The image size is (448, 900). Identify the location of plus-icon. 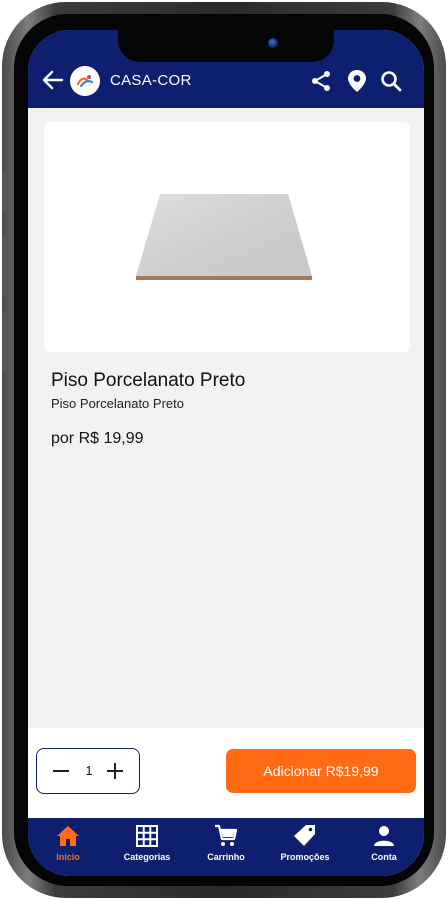
(115, 771).